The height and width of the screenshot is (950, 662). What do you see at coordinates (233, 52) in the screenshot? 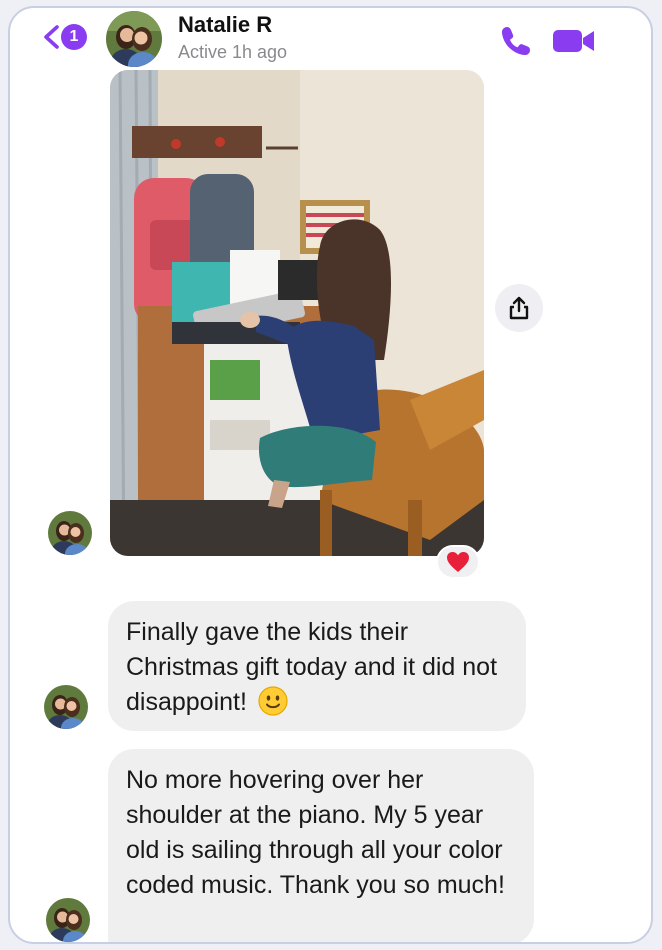
I see `contact-active-status: Active 1h ago` at bounding box center [233, 52].